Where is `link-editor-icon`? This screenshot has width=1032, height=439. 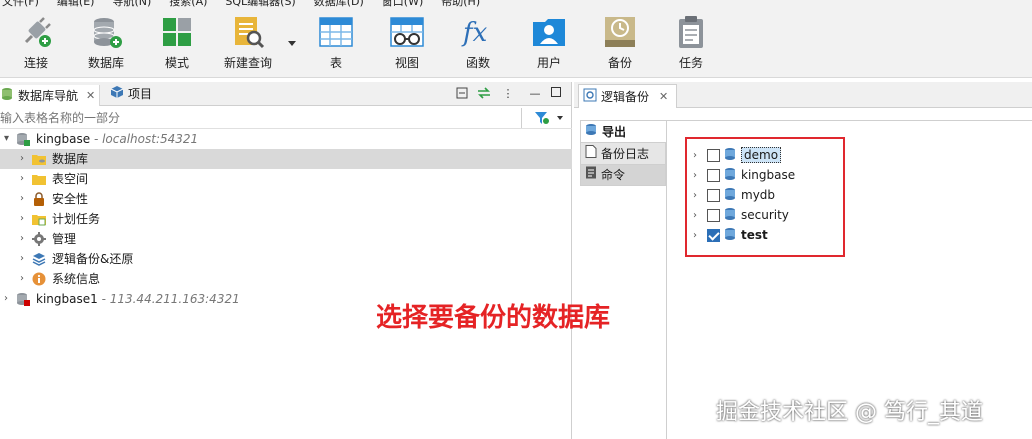 link-editor-icon is located at coordinates (484, 94).